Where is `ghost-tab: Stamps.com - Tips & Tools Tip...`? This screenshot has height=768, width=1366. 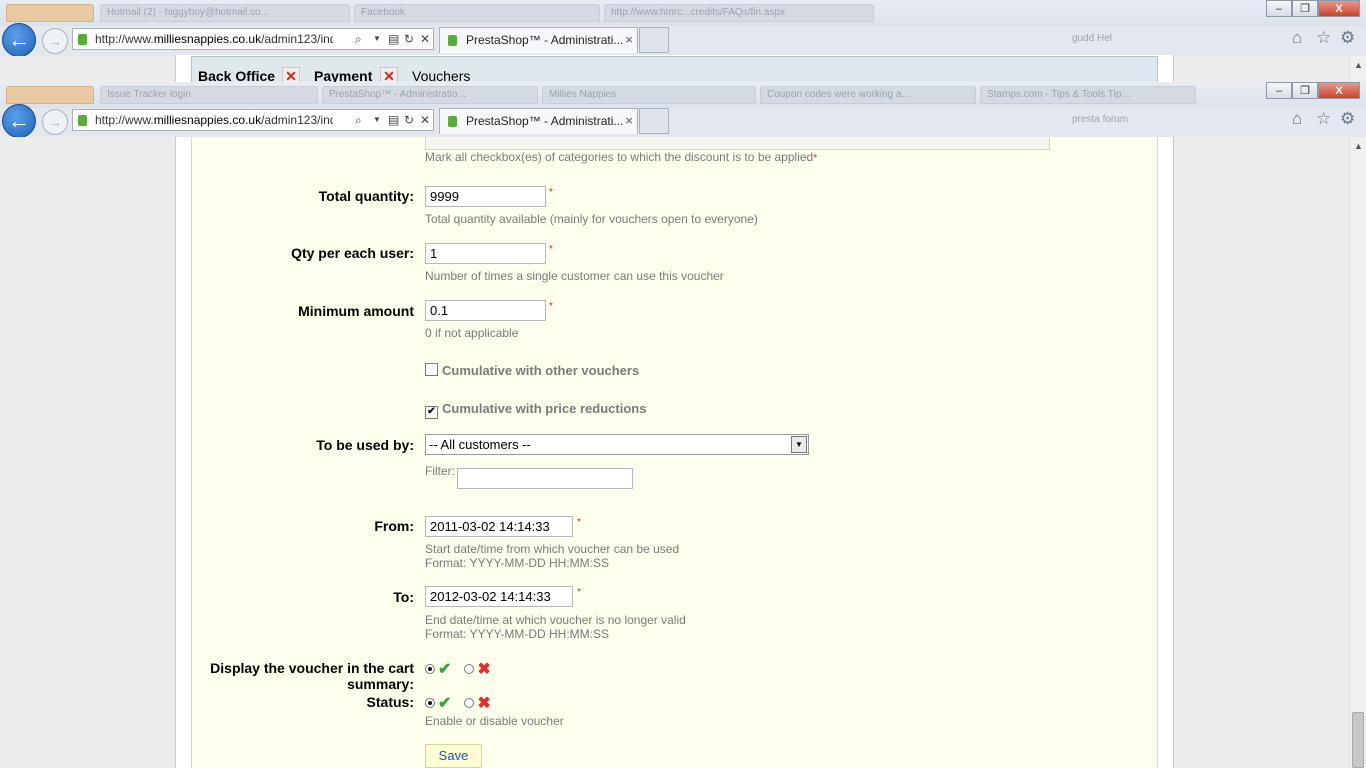
ghost-tab: Stamps.com - Tips & Tools Tip... is located at coordinates (1088, 95).